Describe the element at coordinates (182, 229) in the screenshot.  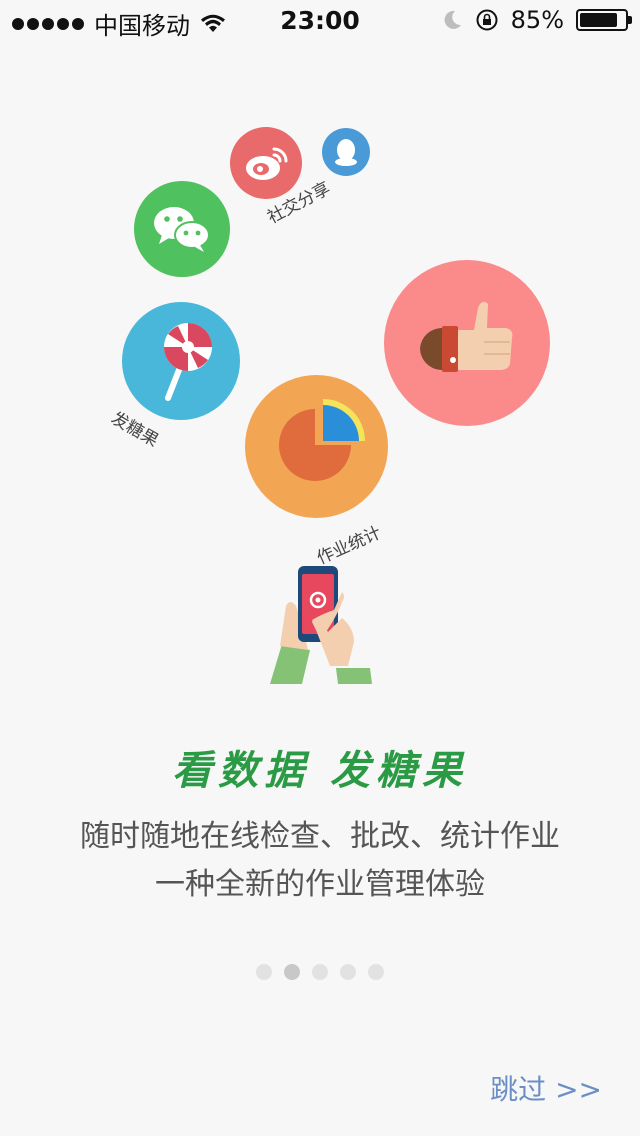
I see `wechat-icon` at that location.